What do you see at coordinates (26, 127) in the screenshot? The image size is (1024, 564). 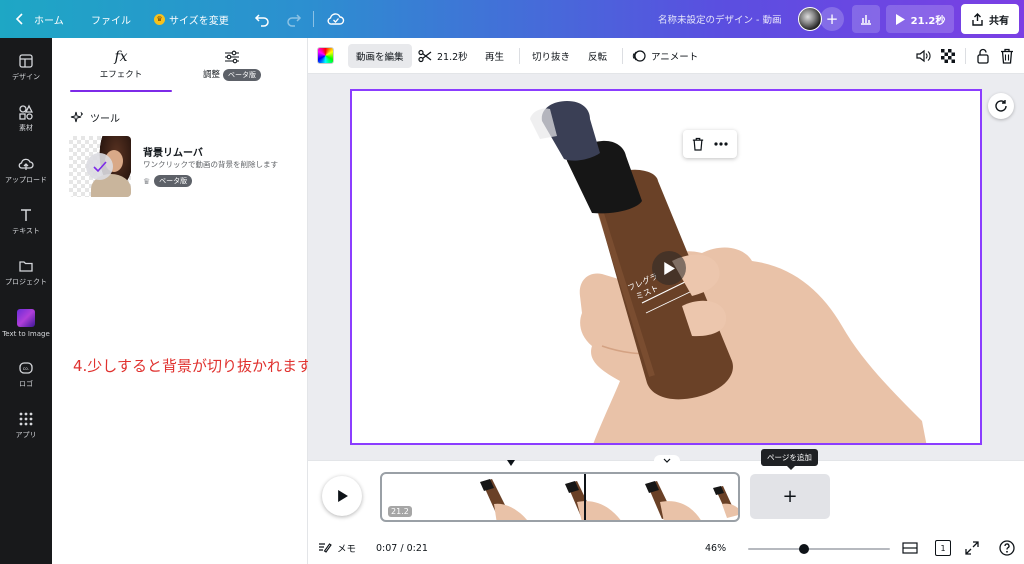 I see `rail-label: 素材` at bounding box center [26, 127].